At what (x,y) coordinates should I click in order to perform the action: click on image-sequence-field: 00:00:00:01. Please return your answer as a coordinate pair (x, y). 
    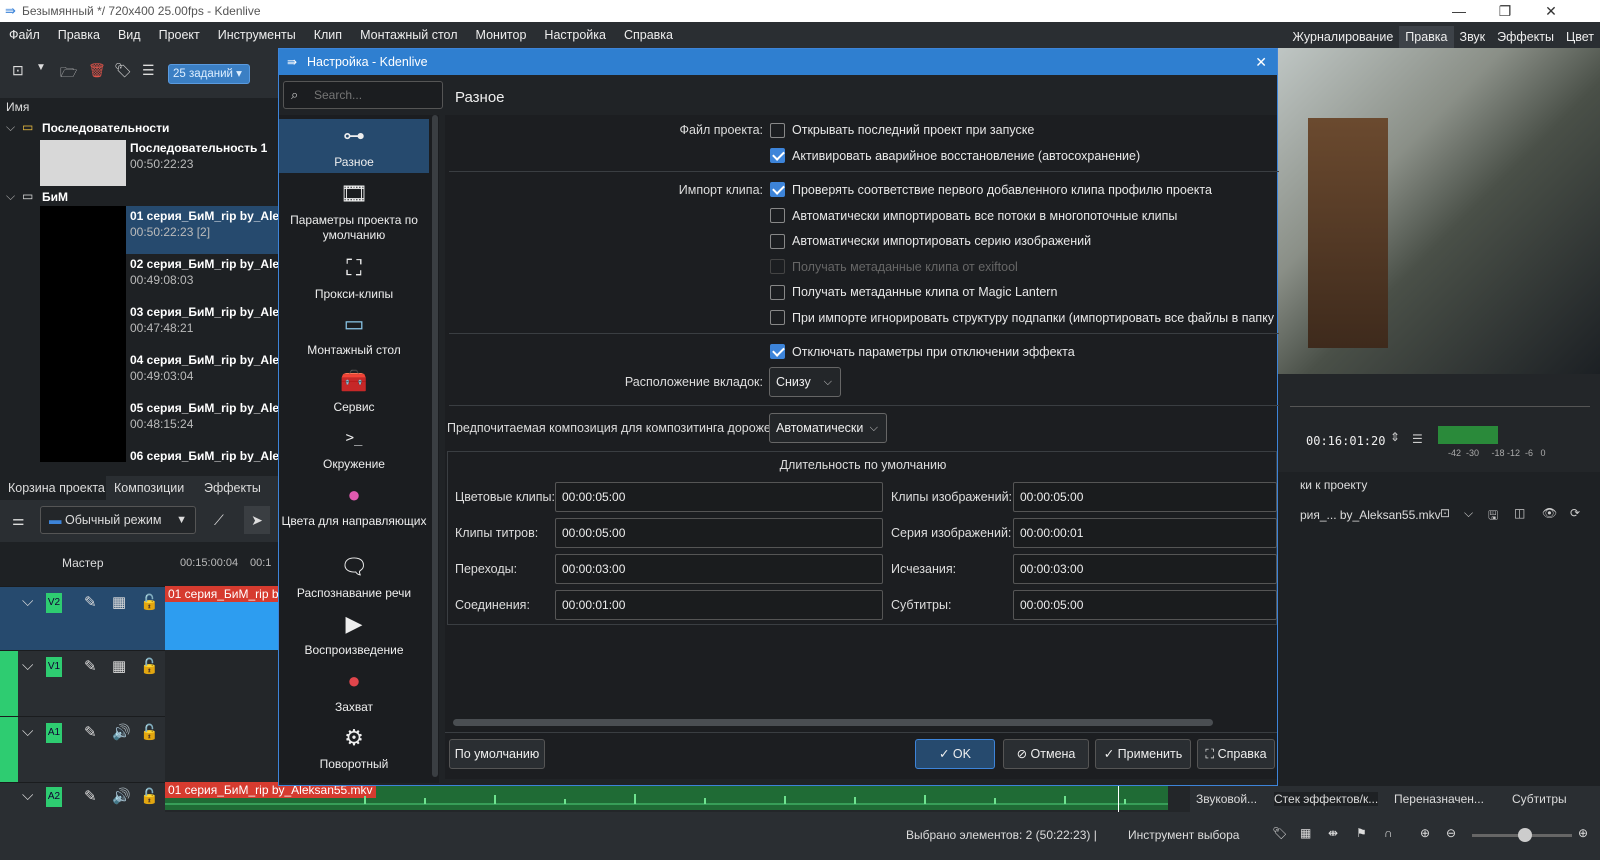
    Looking at the image, I should click on (1145, 533).